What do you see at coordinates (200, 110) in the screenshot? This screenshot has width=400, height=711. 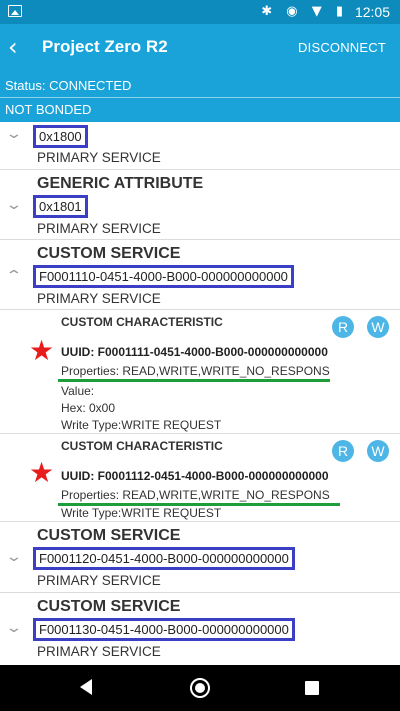 I see `bond-status: NOT BONDED` at bounding box center [200, 110].